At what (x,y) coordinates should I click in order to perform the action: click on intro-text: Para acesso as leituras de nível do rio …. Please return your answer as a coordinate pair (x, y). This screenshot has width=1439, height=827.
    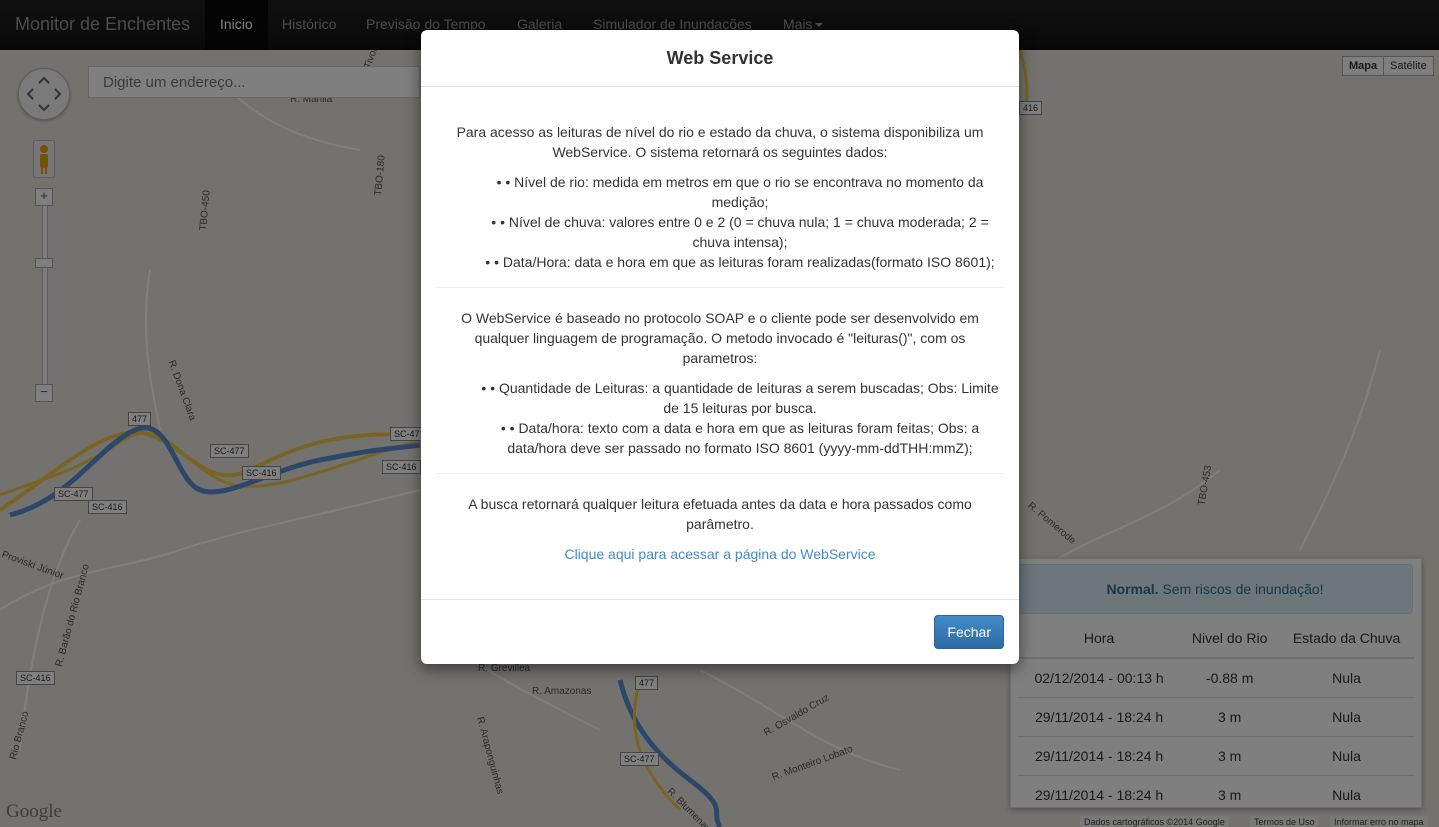
    Looking at the image, I should click on (720, 142).